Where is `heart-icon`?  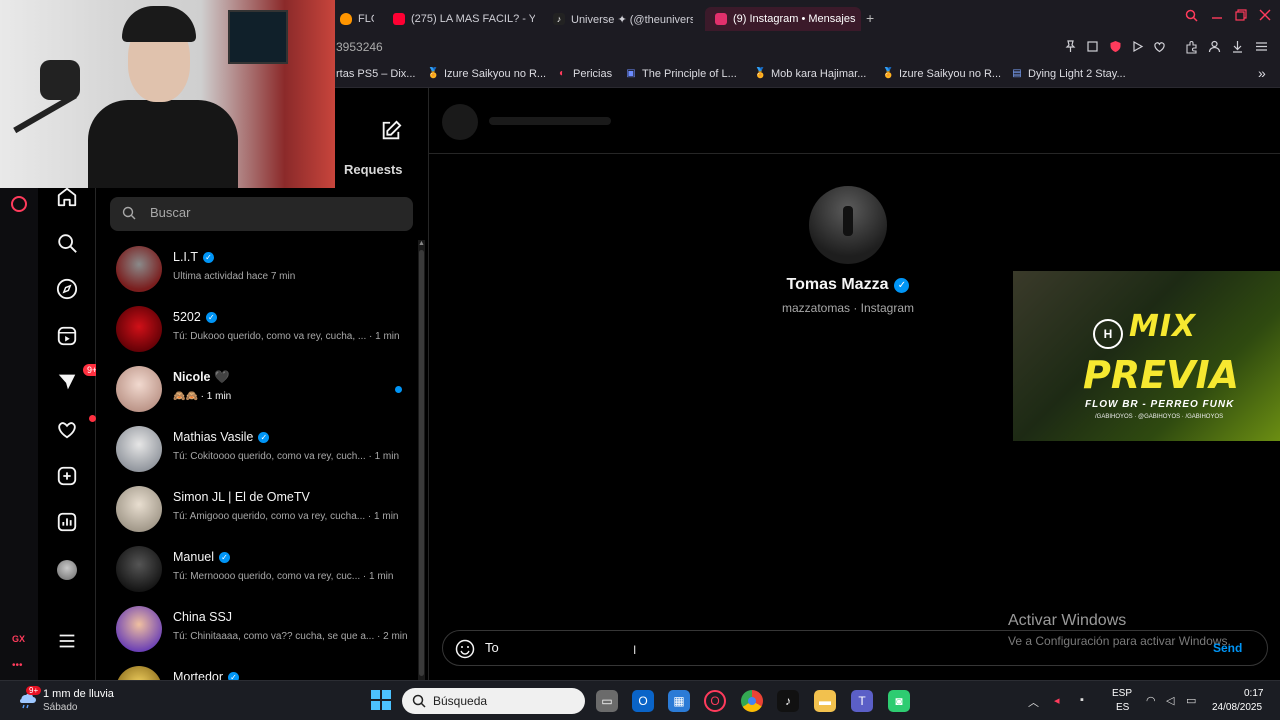 heart-icon is located at coordinates (1159, 48).